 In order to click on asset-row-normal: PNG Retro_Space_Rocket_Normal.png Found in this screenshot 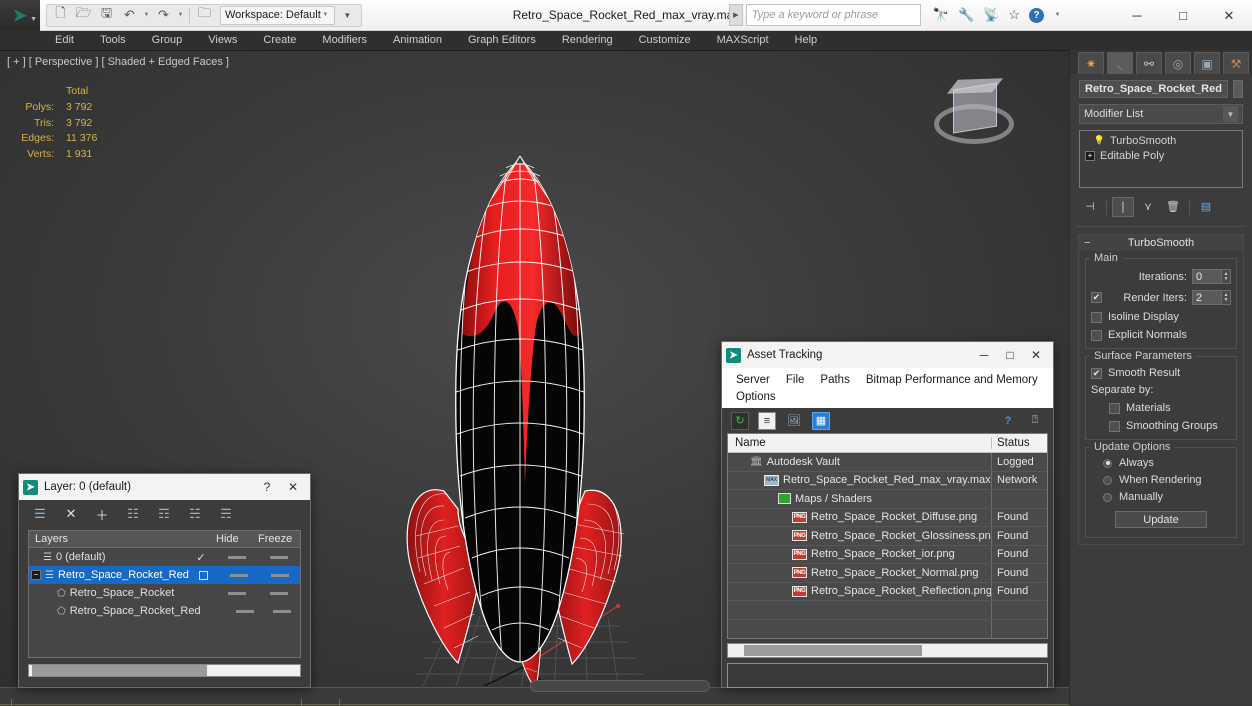, I will do `click(887, 573)`.